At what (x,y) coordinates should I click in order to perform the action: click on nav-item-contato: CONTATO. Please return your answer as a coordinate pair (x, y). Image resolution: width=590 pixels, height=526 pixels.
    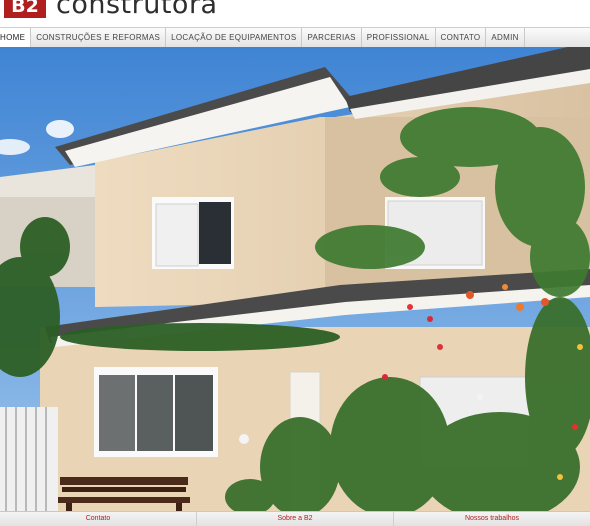
    Looking at the image, I should click on (461, 37).